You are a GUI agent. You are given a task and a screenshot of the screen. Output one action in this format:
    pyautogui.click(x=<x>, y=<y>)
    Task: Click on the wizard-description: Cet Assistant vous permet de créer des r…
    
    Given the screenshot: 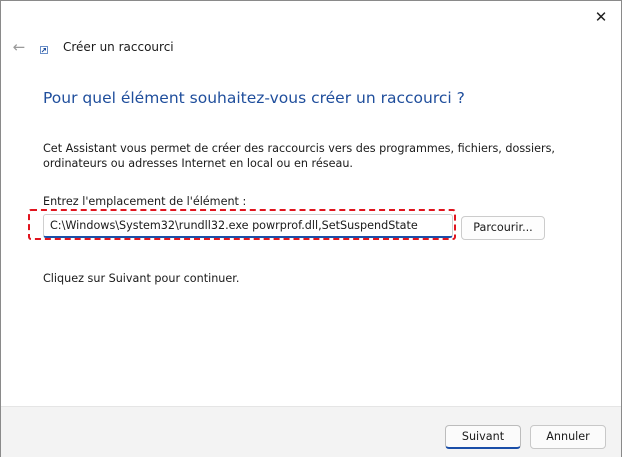 What is the action you would take?
    pyautogui.click(x=299, y=156)
    